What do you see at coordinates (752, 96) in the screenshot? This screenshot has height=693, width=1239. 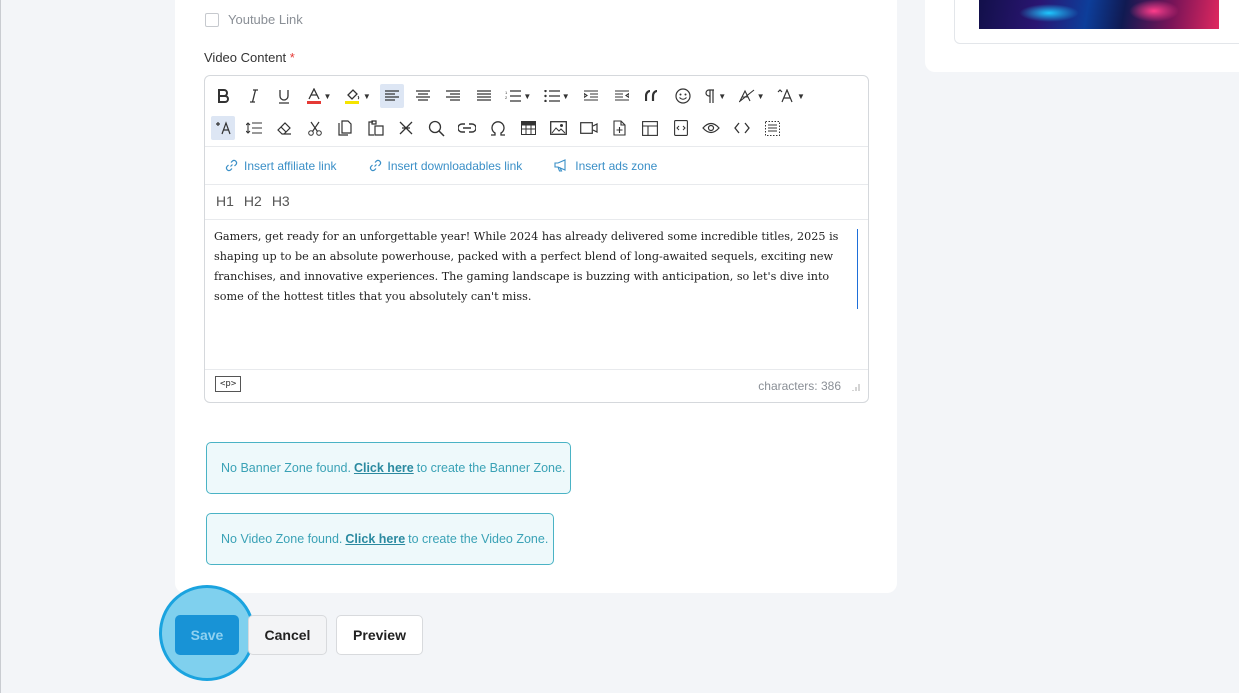 I see `line-height-icon: ▼` at bounding box center [752, 96].